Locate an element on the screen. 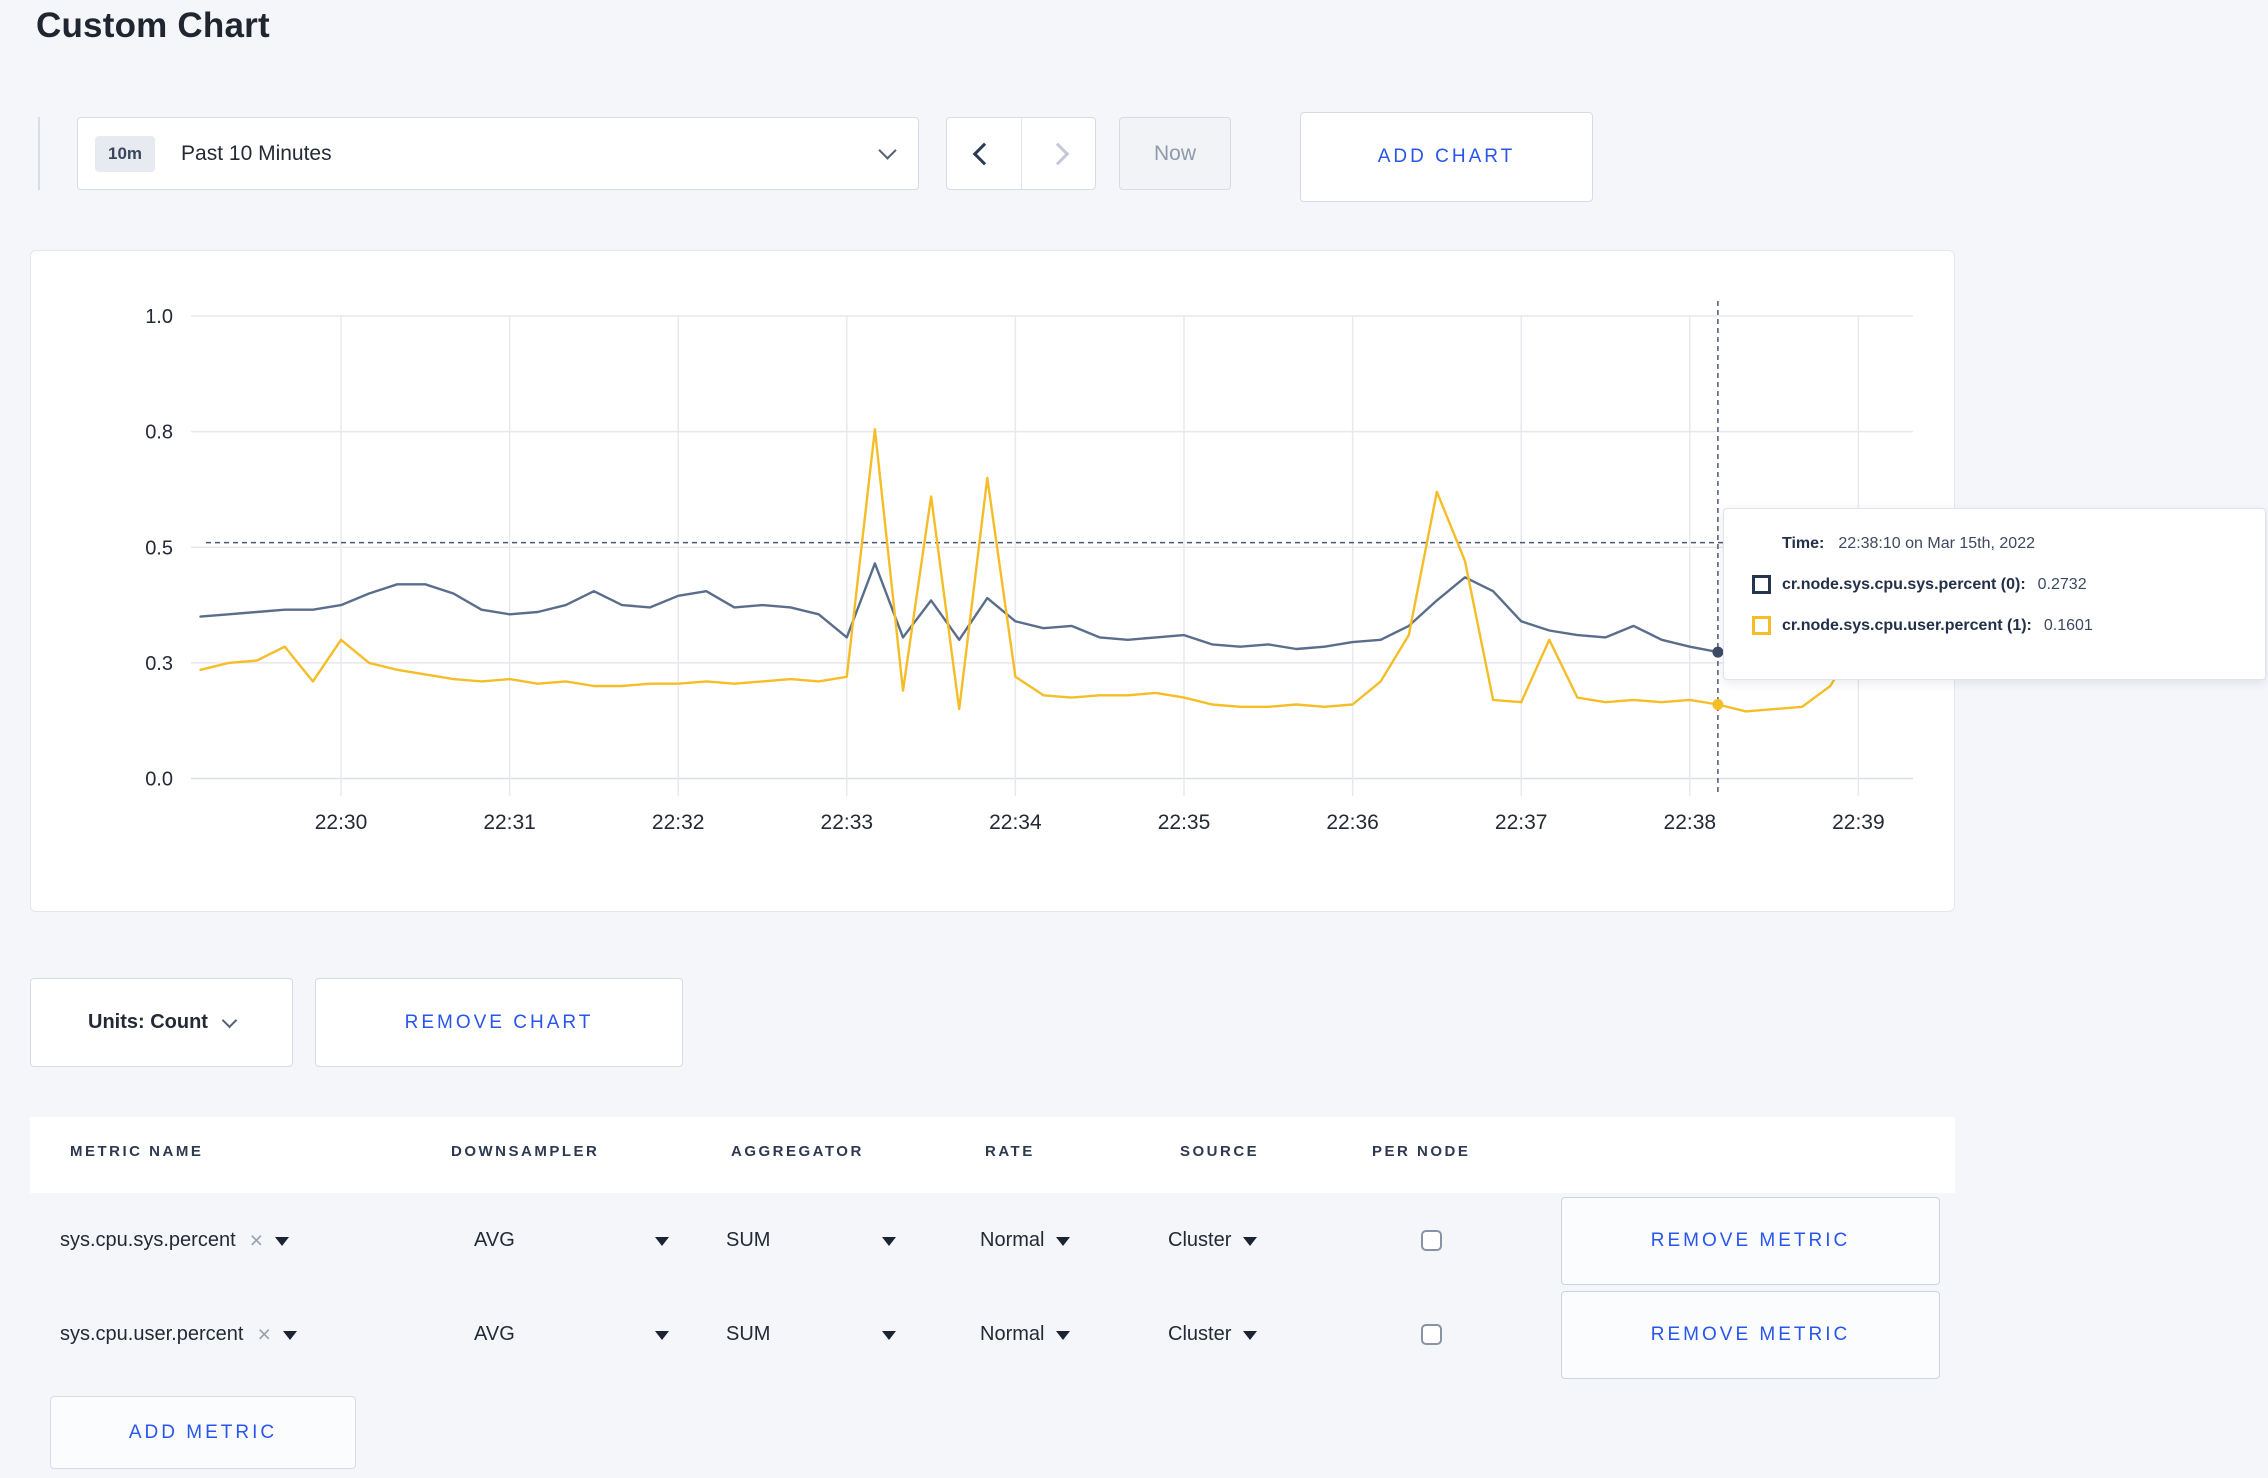 The image size is (2268, 1478). time-range-arrows is located at coordinates (1021, 153).